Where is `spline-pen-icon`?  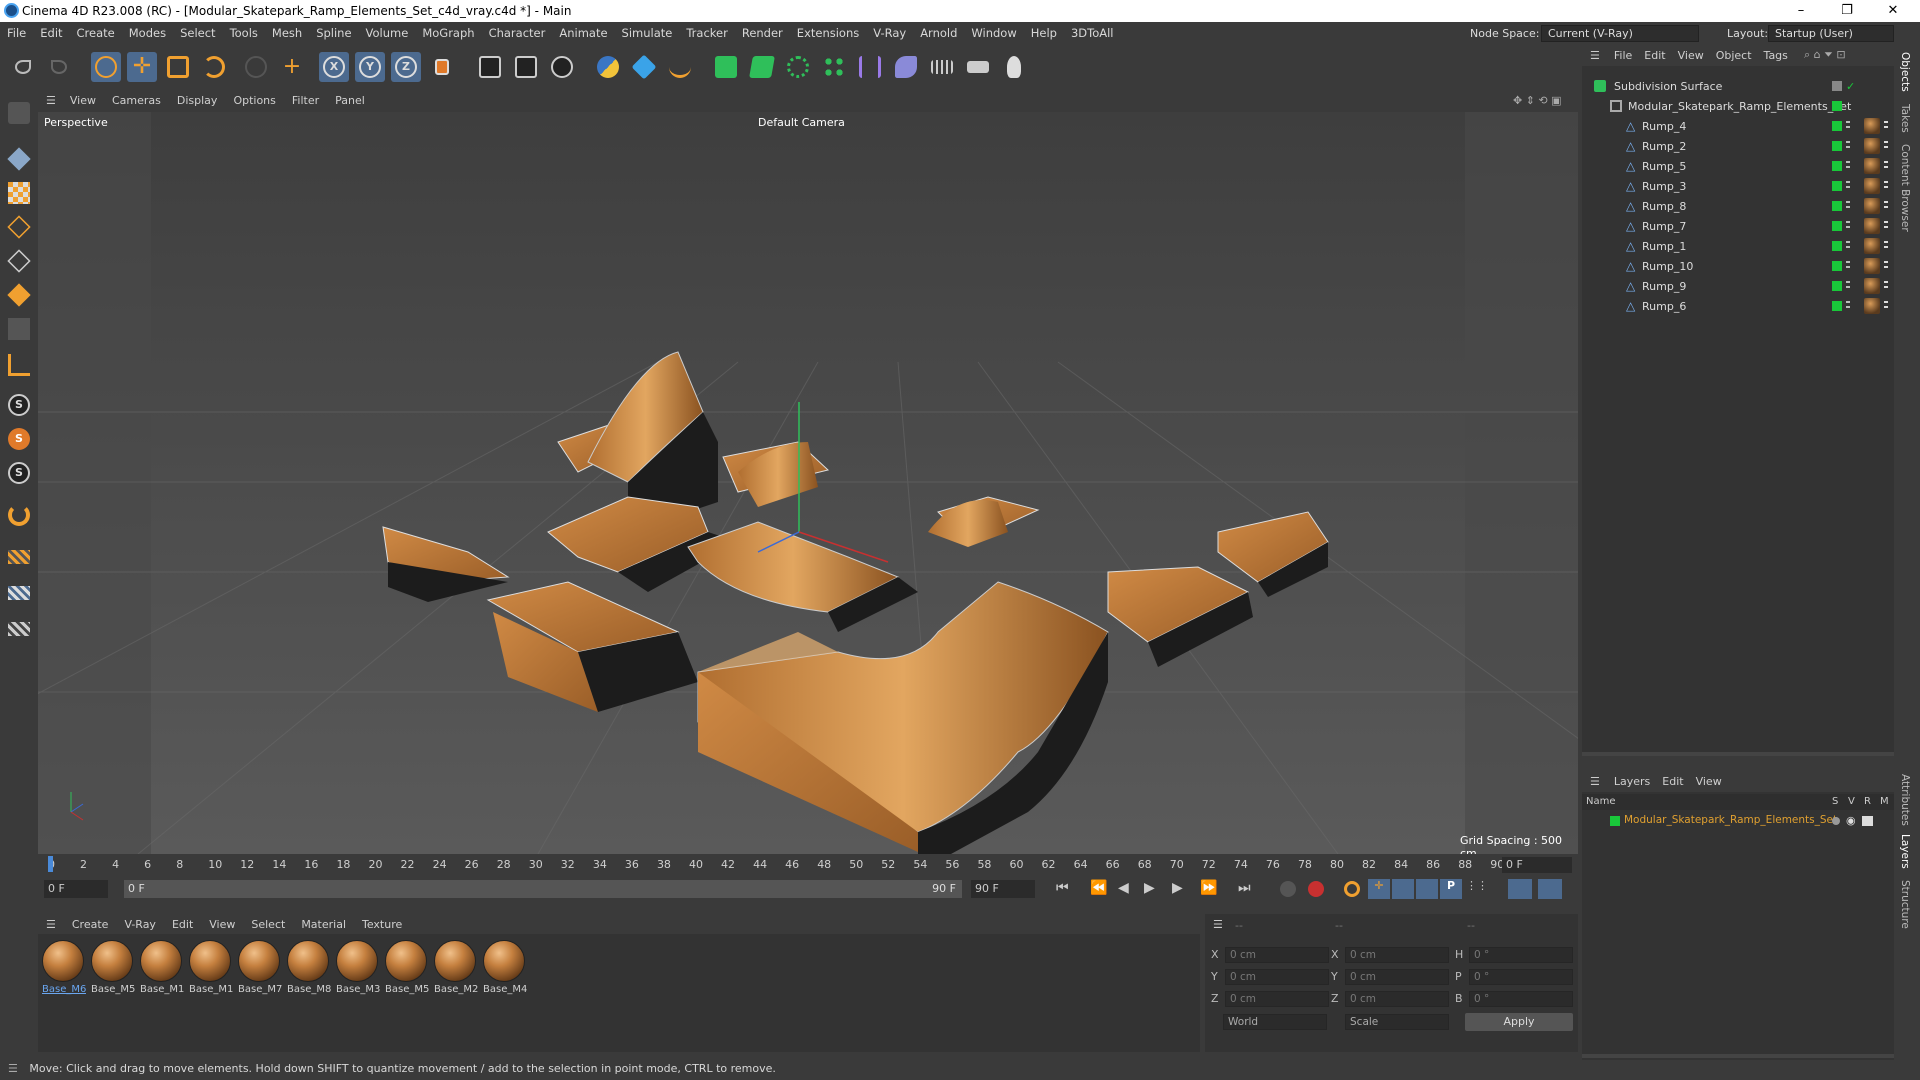 spline-pen-icon is located at coordinates (680, 67).